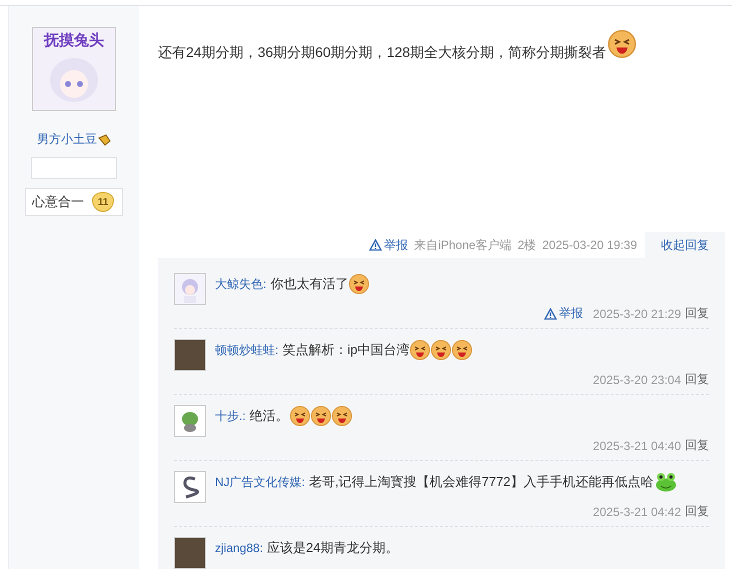 The height and width of the screenshot is (569, 732). What do you see at coordinates (67, 139) in the screenshot?
I see `username-link: 男方小土豆` at bounding box center [67, 139].